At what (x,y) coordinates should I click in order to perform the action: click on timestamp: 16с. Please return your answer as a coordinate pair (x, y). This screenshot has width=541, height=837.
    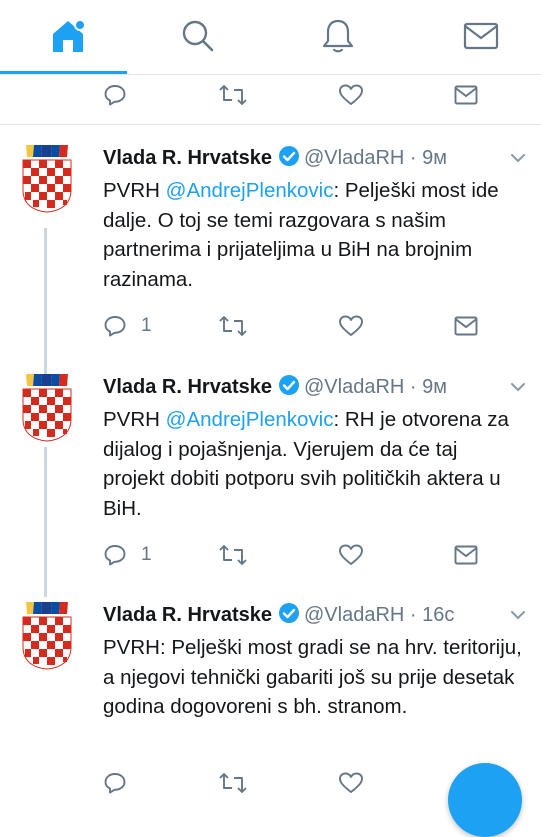
    Looking at the image, I should click on (438, 615).